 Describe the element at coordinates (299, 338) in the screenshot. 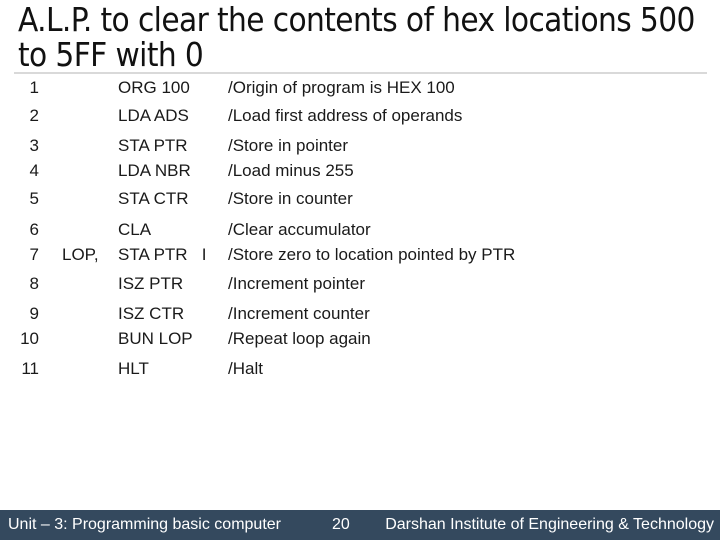

I see `comment: /Repeat loop again` at that location.